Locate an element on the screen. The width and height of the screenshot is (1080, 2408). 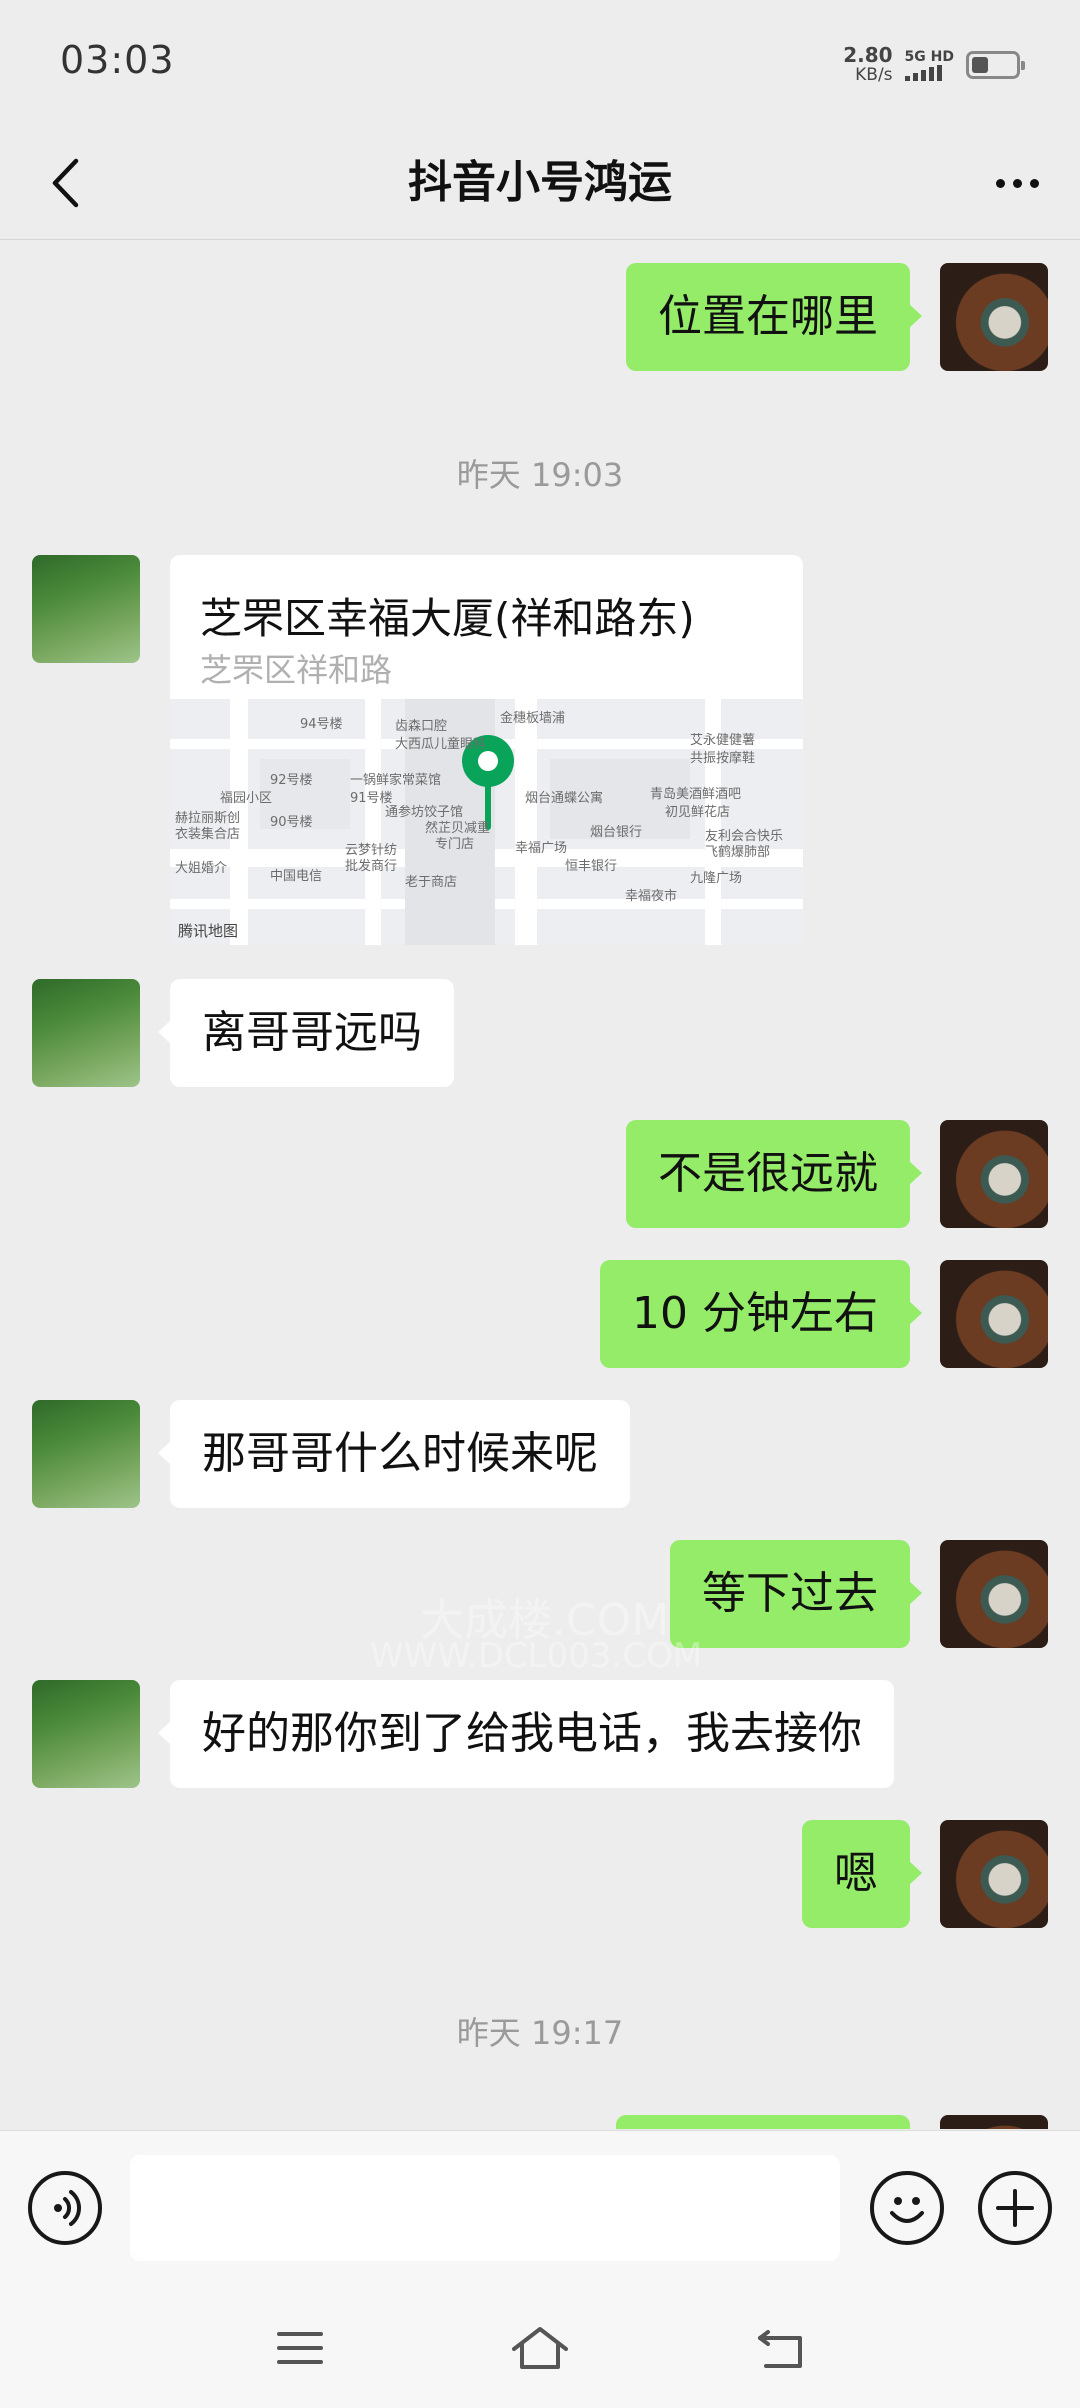
back-nav-button is located at coordinates (780, 2348).